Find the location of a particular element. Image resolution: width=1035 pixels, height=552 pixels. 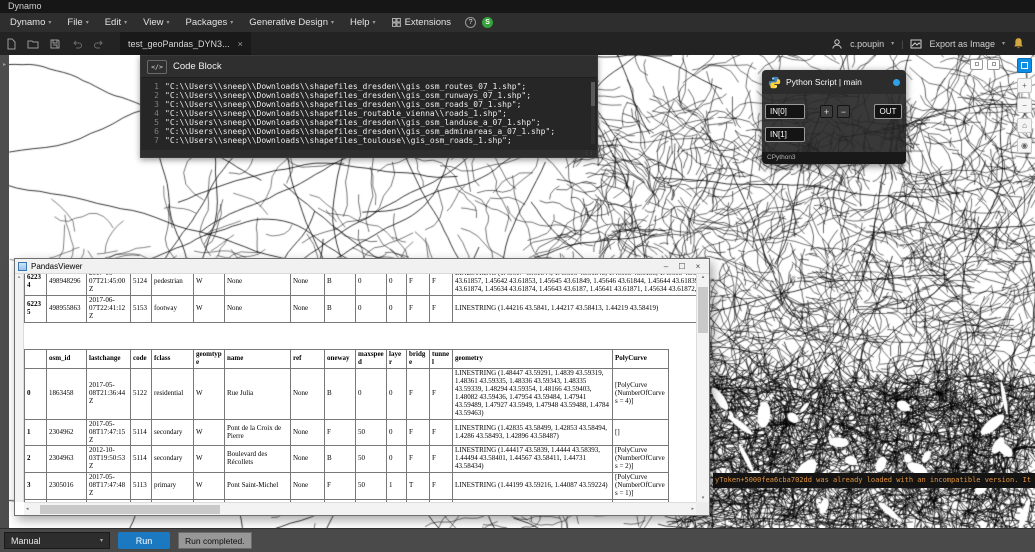

python-node-header: Python Script | main is located at coordinates (834, 82).